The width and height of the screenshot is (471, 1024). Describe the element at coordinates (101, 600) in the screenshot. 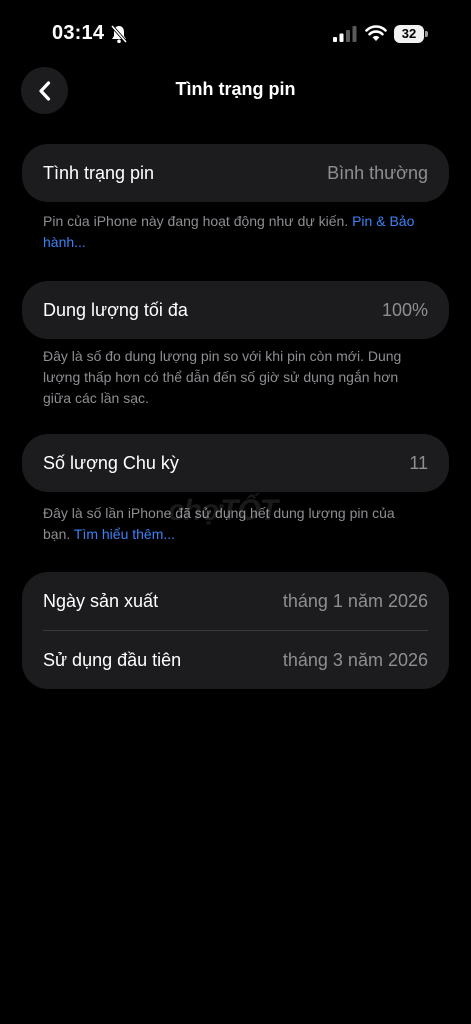

I see `manufacture-date-label: Ngày sản xuất` at that location.